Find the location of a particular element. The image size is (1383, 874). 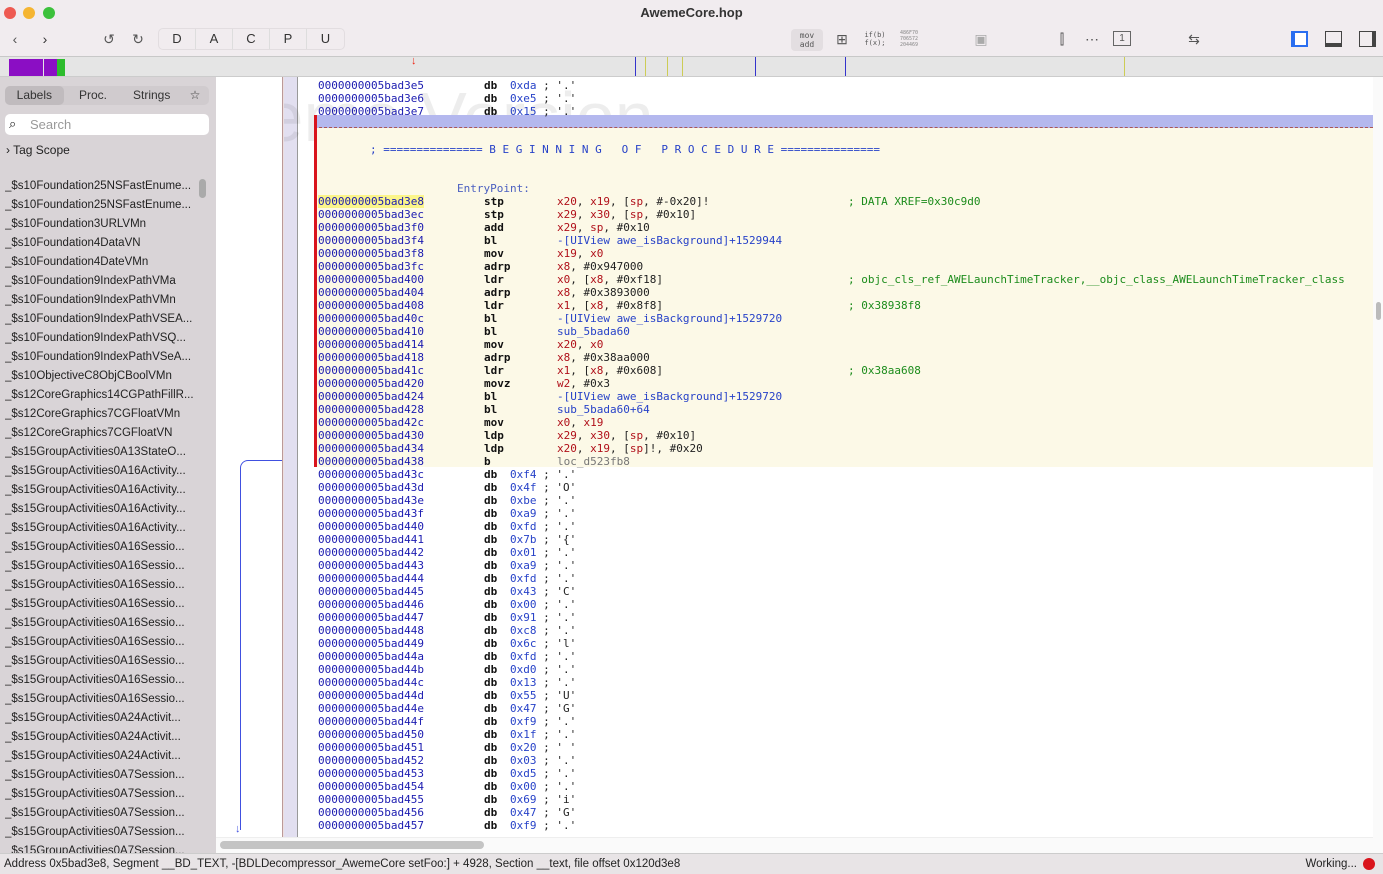

tag-scope: › Tag Scope is located at coordinates (38, 150).